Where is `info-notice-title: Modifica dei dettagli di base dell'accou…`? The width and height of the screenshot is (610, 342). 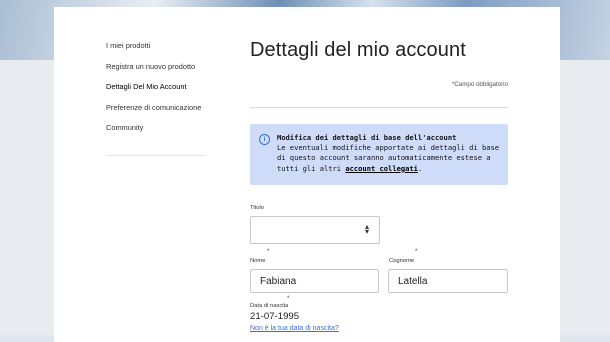
info-notice-title: Modifica dei dettagli di base dell'accou… is located at coordinates (367, 137).